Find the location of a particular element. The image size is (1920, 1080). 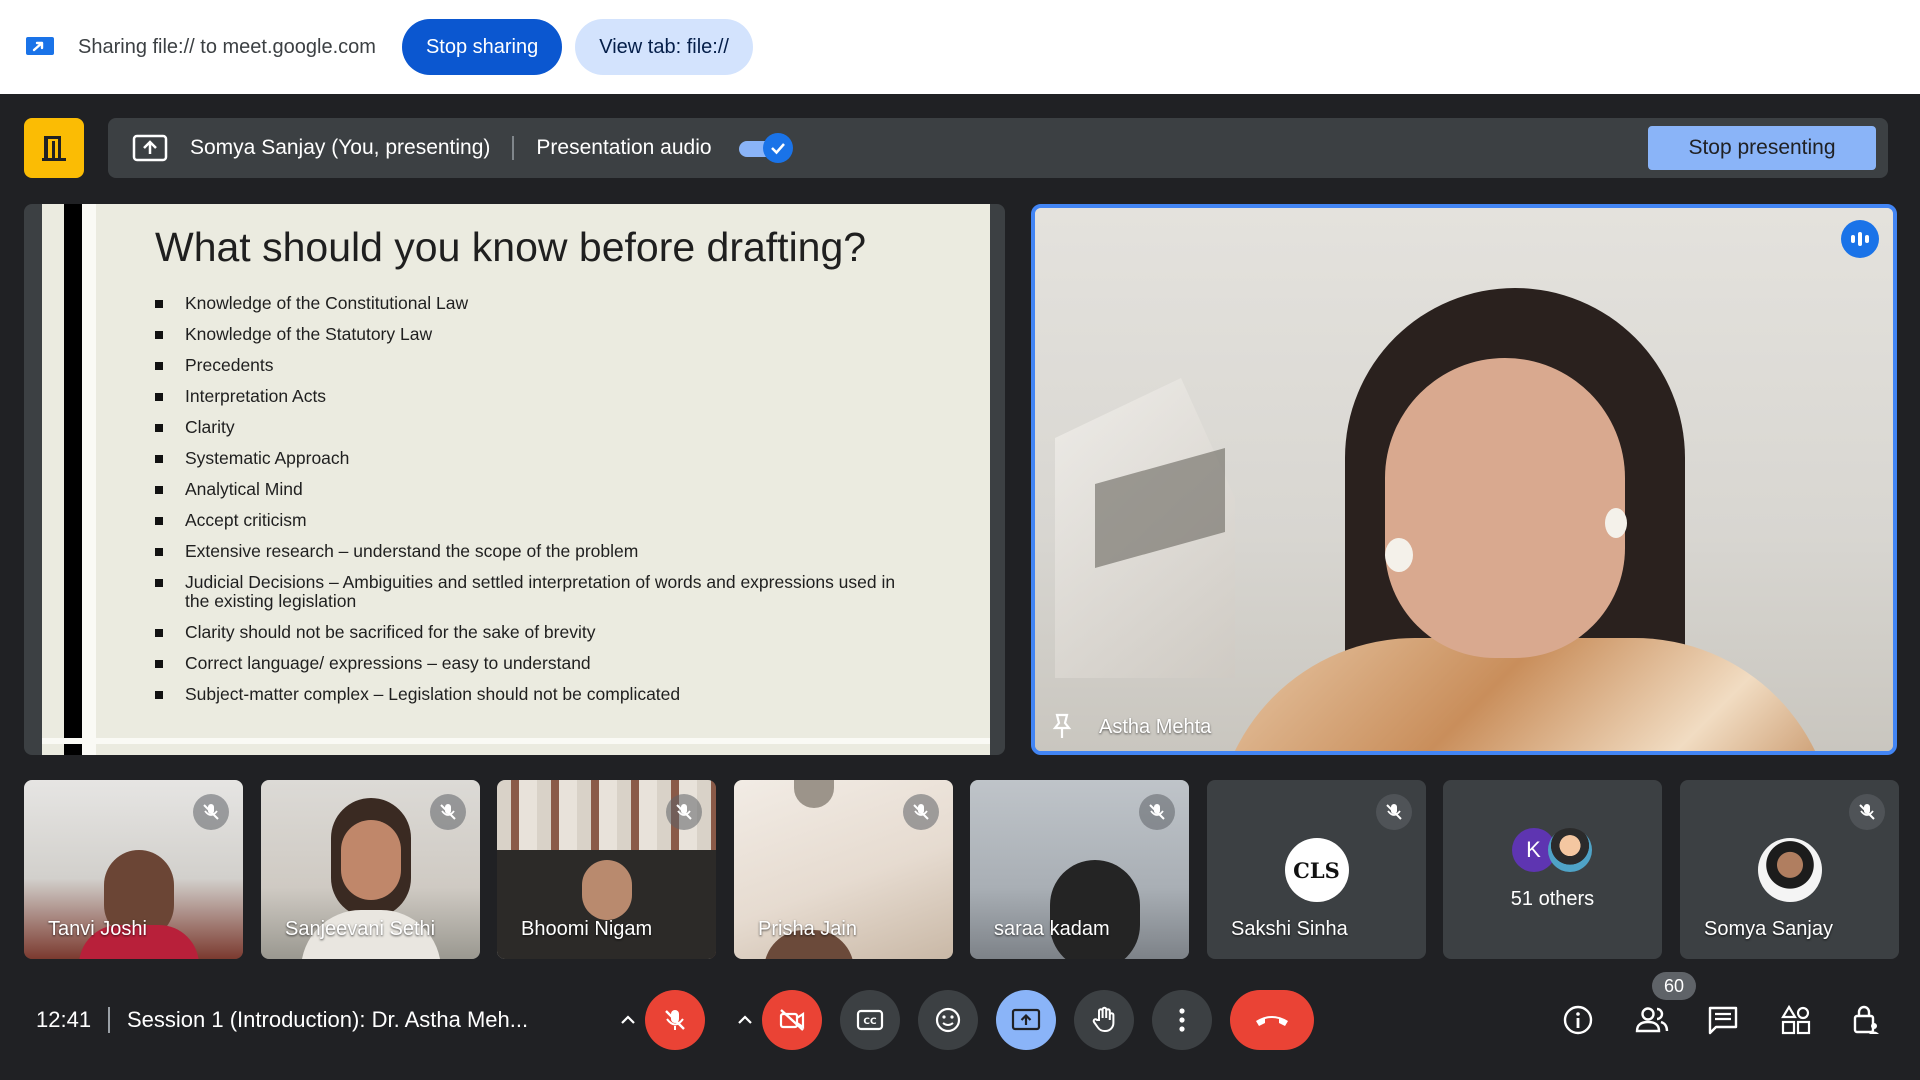

participant-tile: Sanjeevani Sethi is located at coordinates (370, 869).